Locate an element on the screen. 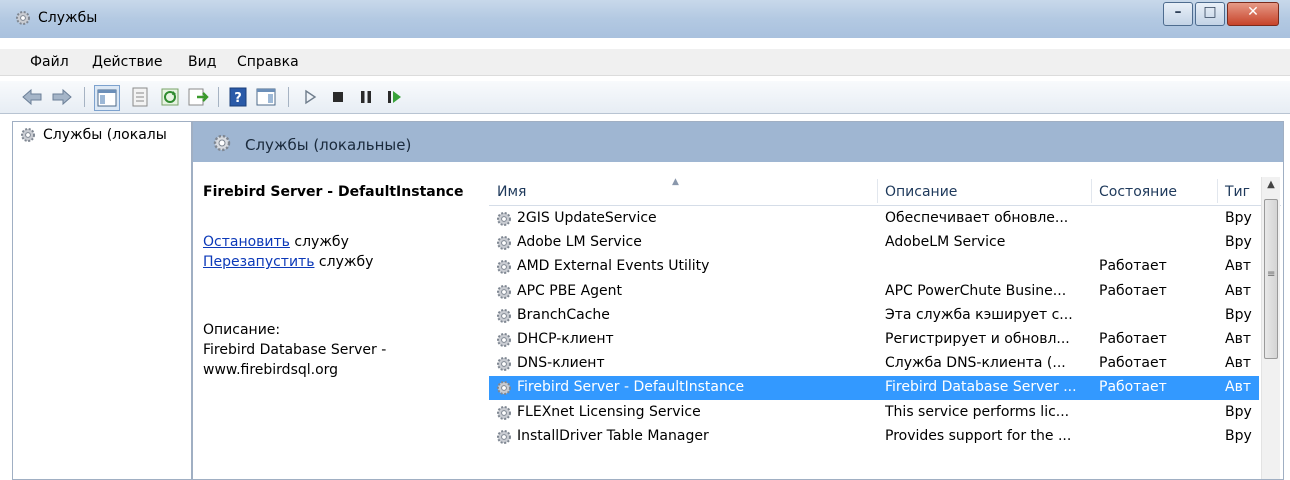  menu-help: Справка is located at coordinates (268, 62).